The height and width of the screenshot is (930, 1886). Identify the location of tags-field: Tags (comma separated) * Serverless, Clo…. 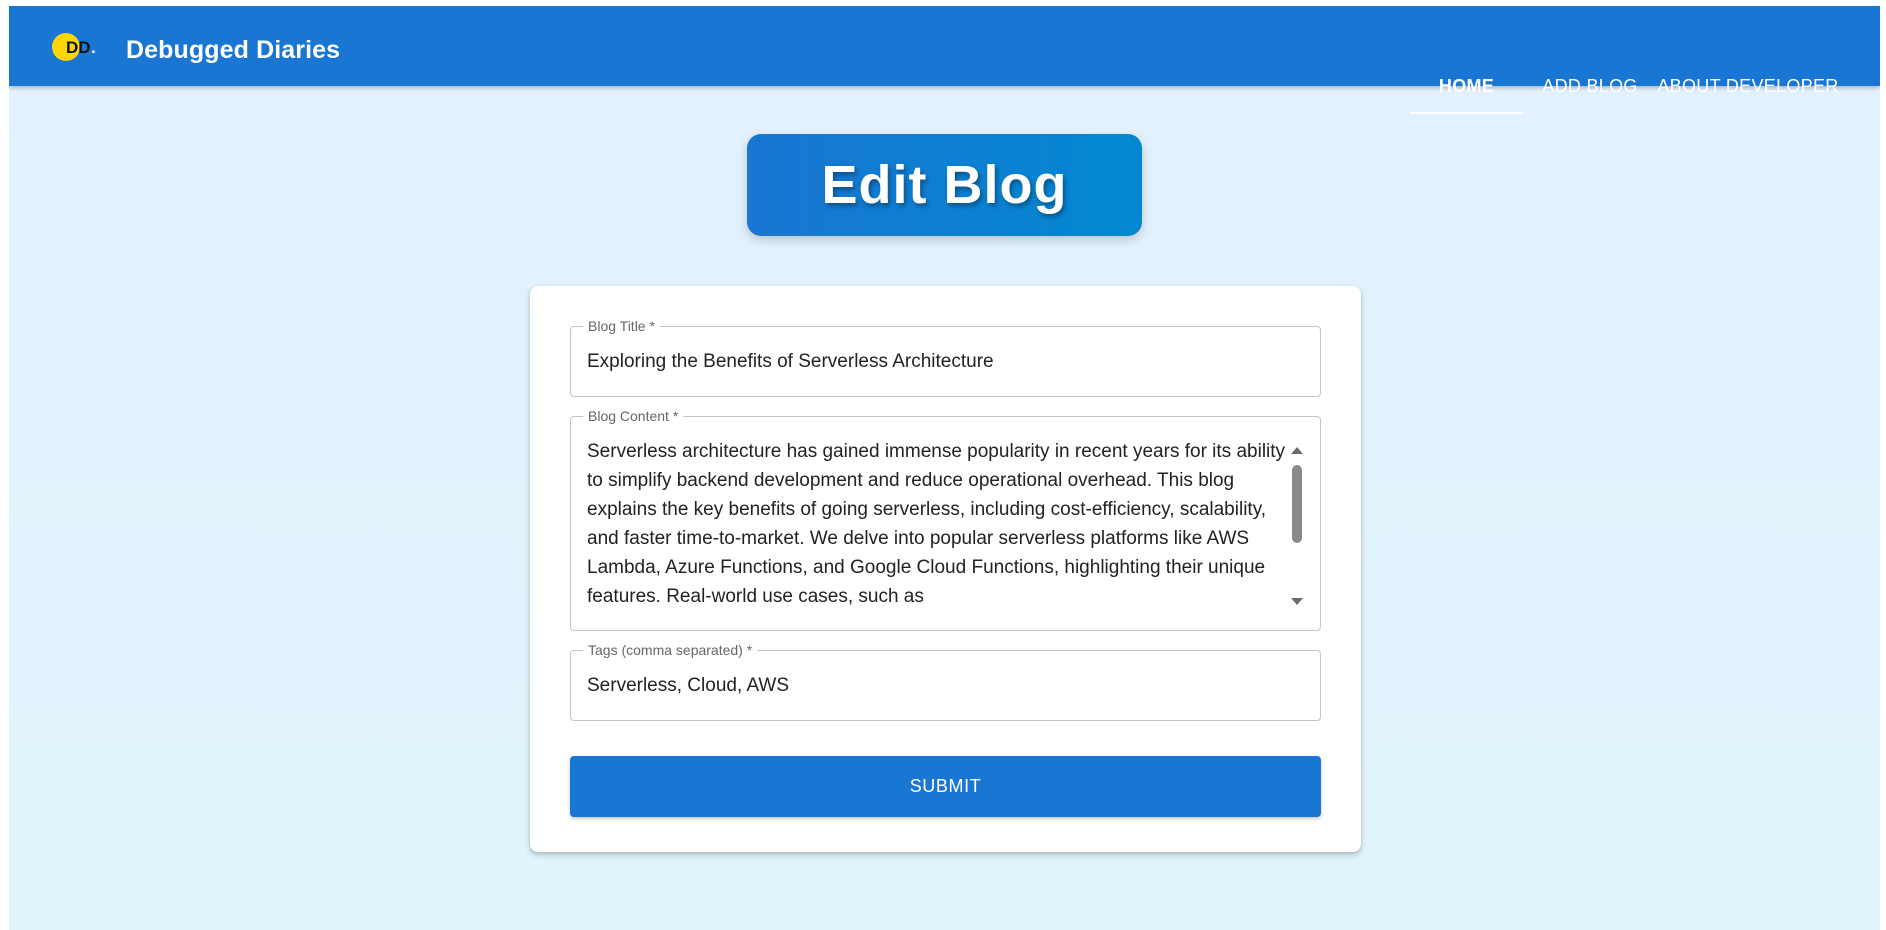
(945, 681).